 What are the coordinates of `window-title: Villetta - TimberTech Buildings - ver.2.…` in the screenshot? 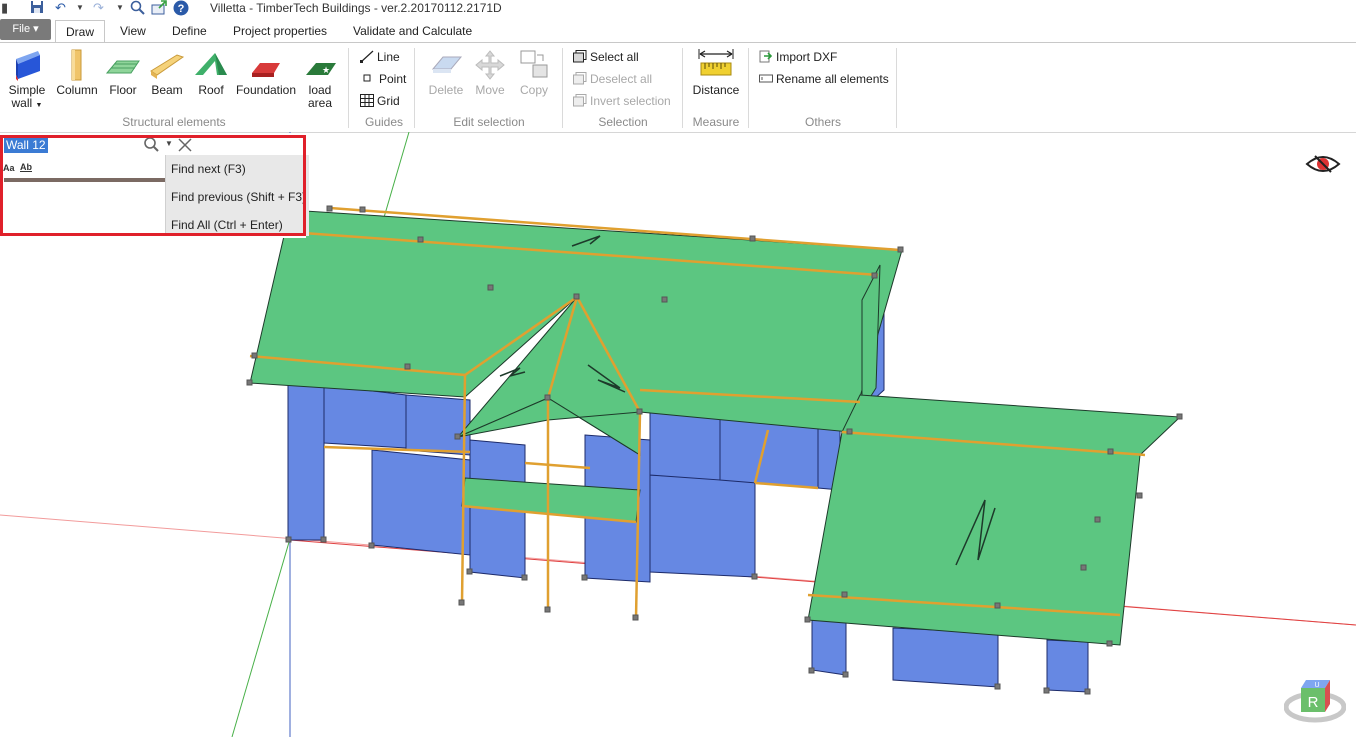 It's located at (356, 8).